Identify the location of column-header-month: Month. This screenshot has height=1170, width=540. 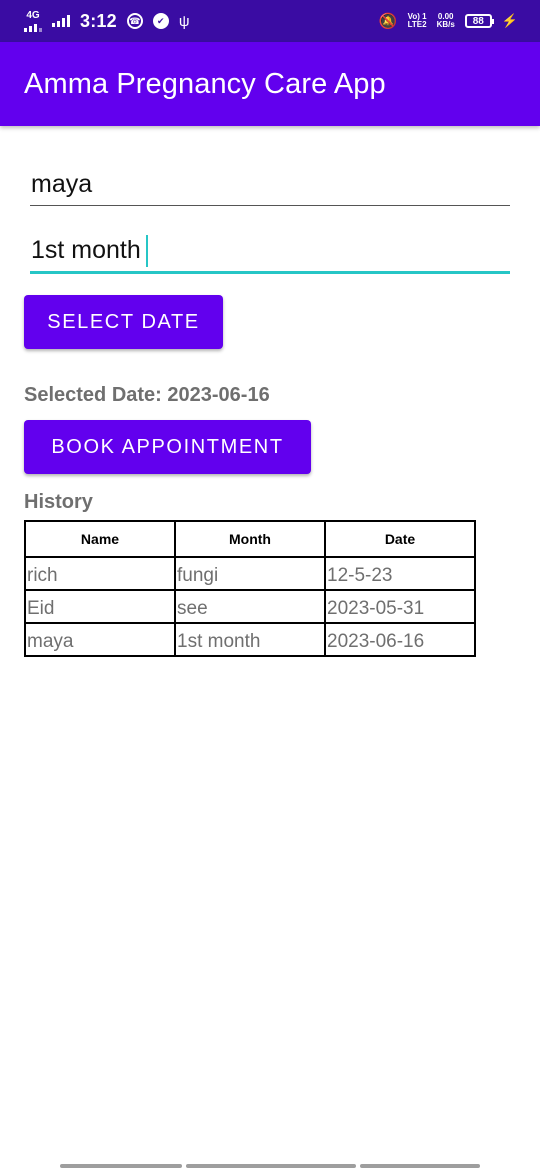
(250, 539).